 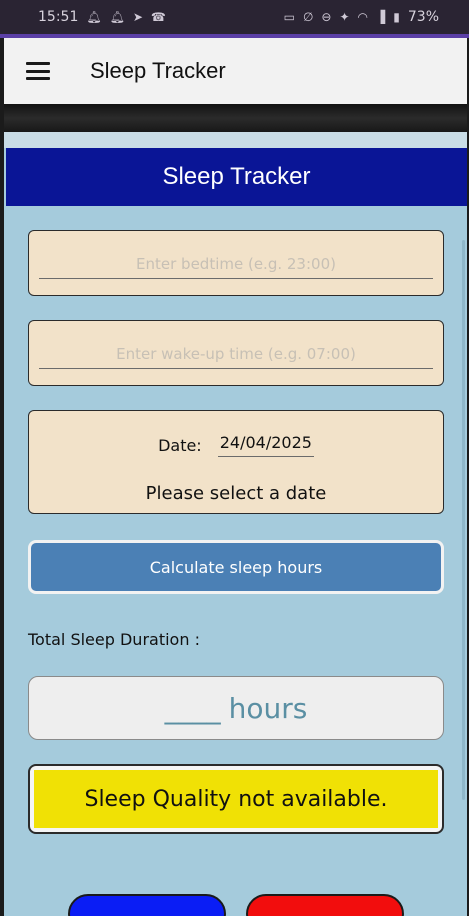 What do you see at coordinates (236, 462) in the screenshot?
I see `date-card: Date: 24/04/2025 Please select a date` at bounding box center [236, 462].